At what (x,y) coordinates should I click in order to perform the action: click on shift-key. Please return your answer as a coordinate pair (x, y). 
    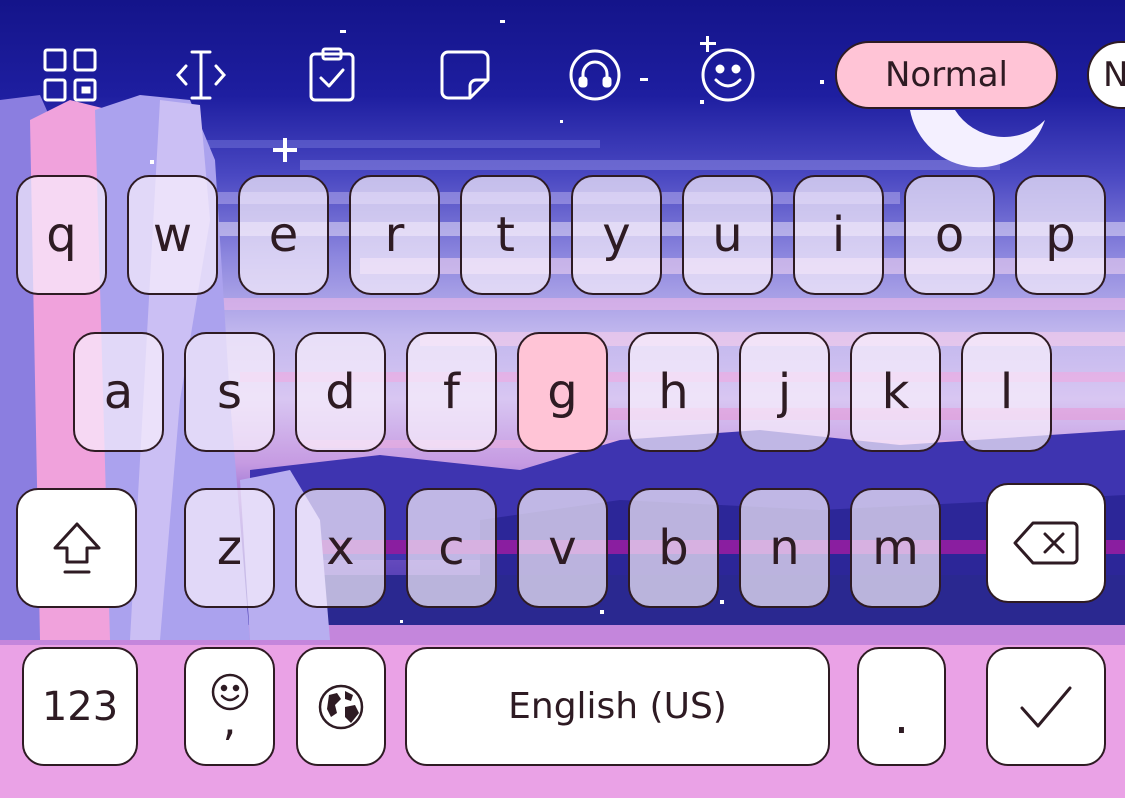
    Looking at the image, I should click on (76, 548).